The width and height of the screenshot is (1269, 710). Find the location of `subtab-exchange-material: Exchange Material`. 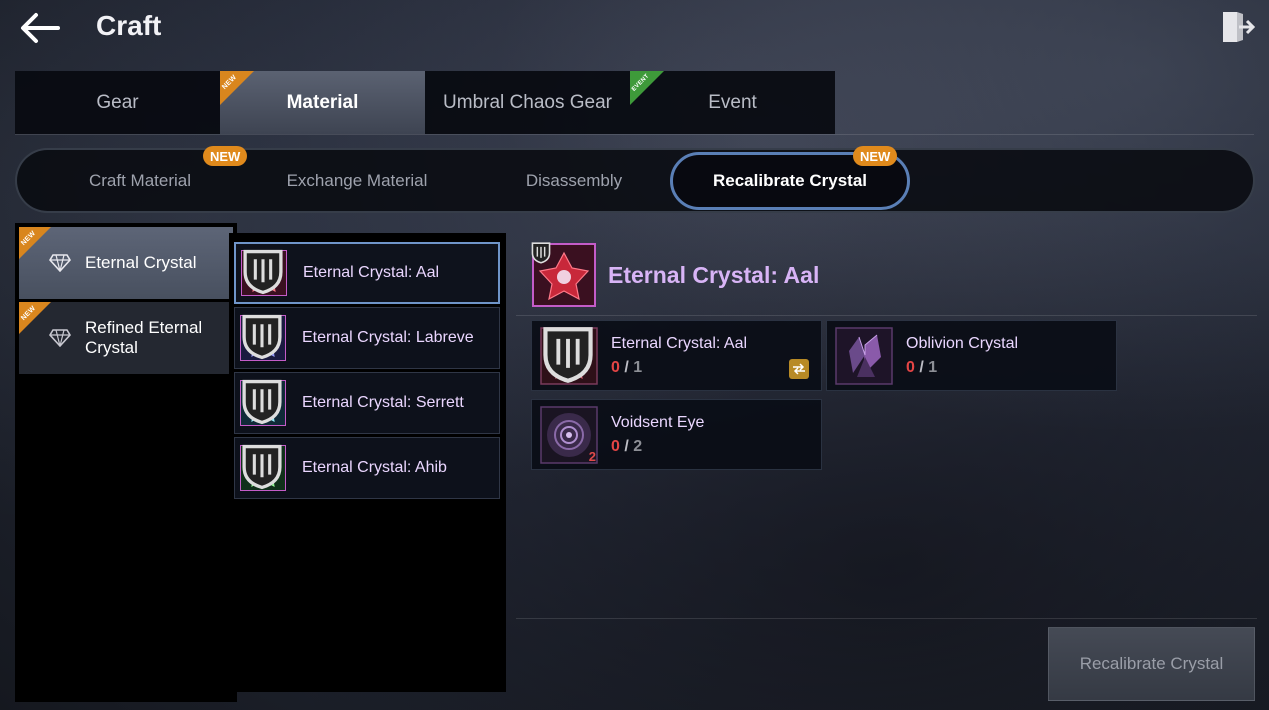

subtab-exchange-material: Exchange Material is located at coordinates (357, 181).